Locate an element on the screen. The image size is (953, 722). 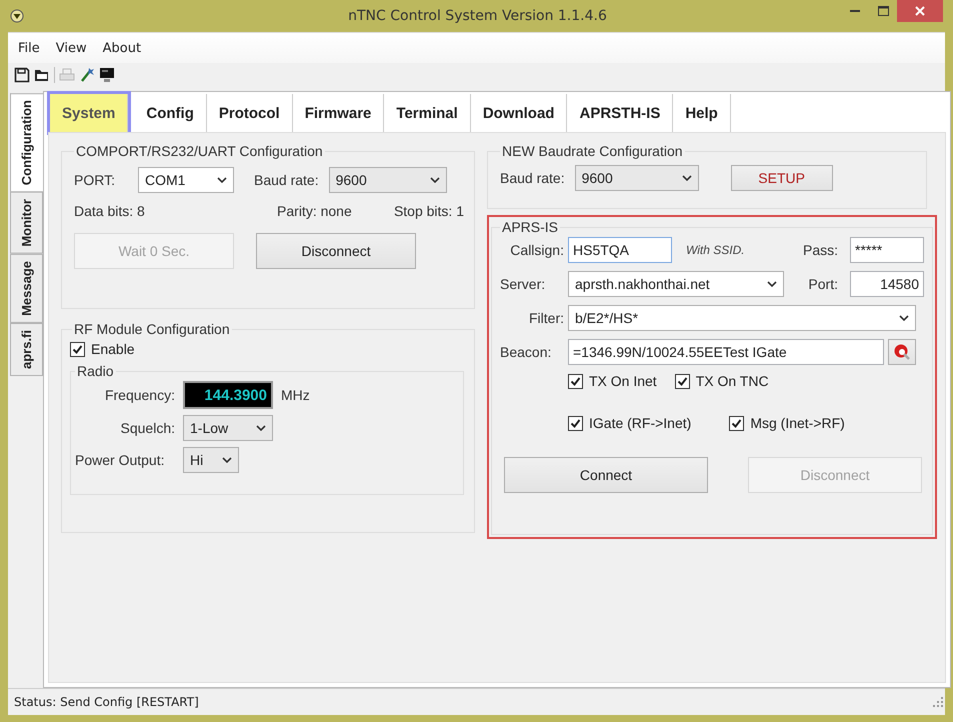
monitor-icon is located at coordinates (107, 75).